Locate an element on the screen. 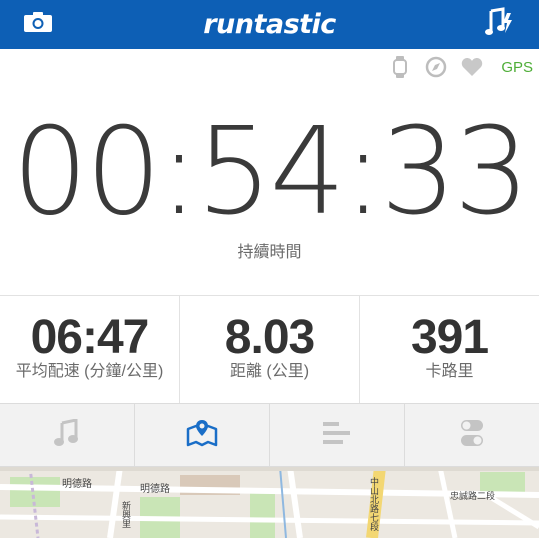 This screenshot has height=538, width=539. music-icon is located at coordinates (67, 434).